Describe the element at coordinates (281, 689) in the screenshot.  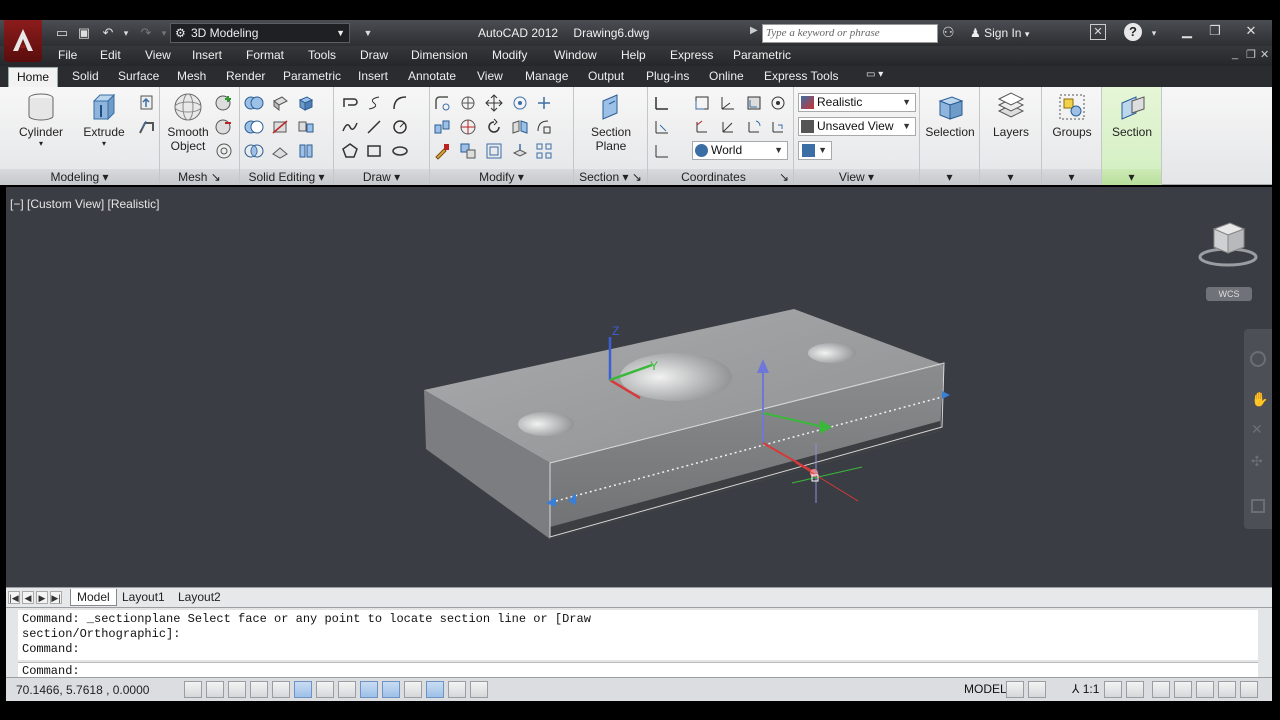
I see `polar-tracking-toggle` at that location.